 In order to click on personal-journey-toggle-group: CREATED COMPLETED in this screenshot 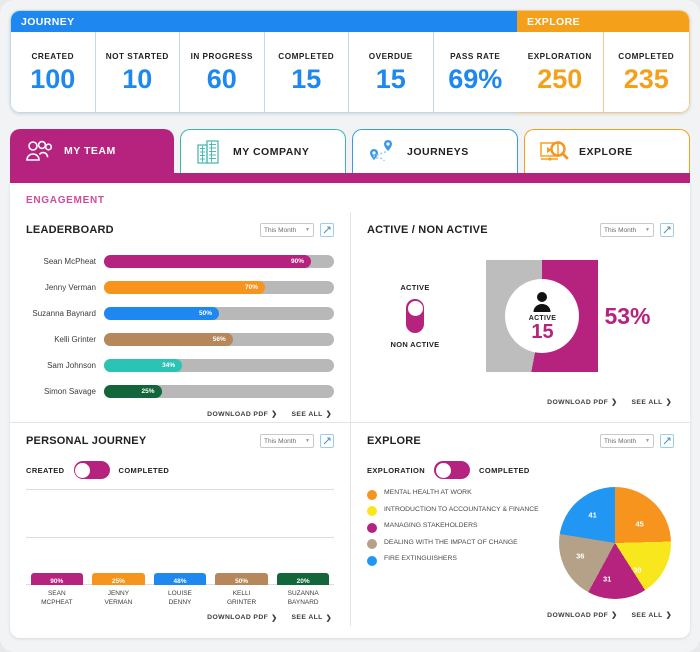, I will do `click(180, 470)`.